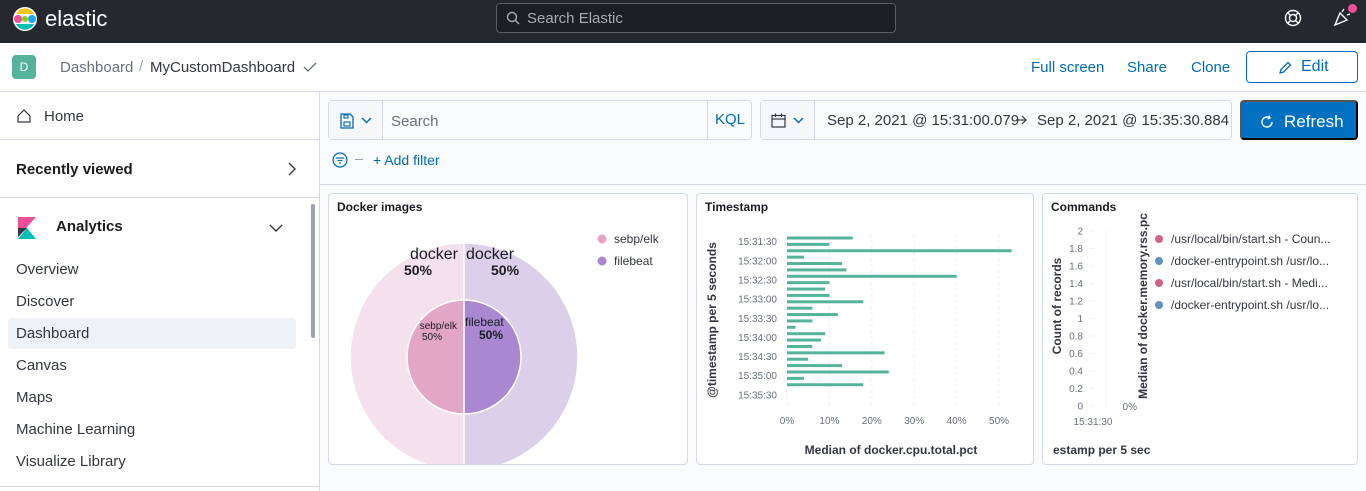 The image size is (1366, 491). Describe the element at coordinates (637, 239) in the screenshot. I see `legend-item-sebp-elk: sebp/elk` at that location.